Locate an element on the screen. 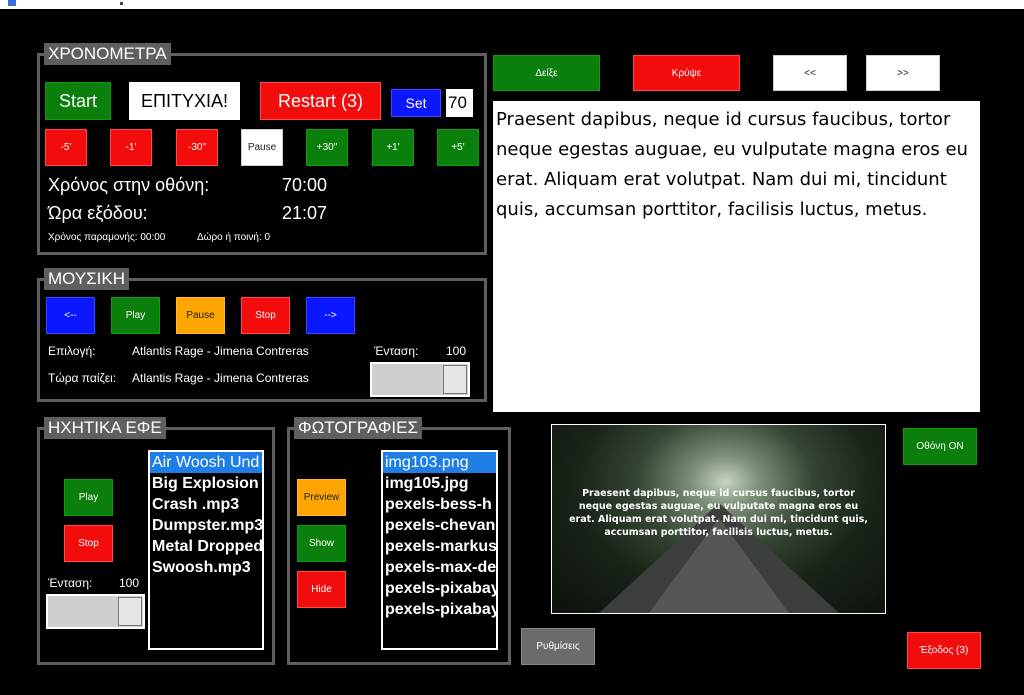 This screenshot has width=1024, height=695. title-mark is located at coordinates (121, 3).